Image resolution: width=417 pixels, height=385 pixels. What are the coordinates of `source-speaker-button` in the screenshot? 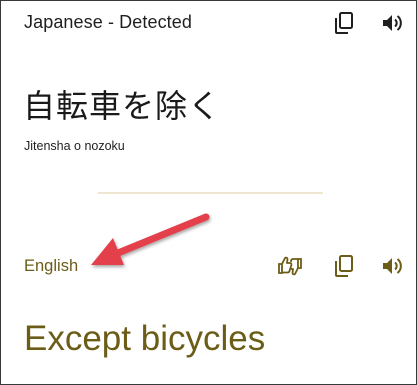 It's located at (392, 23).